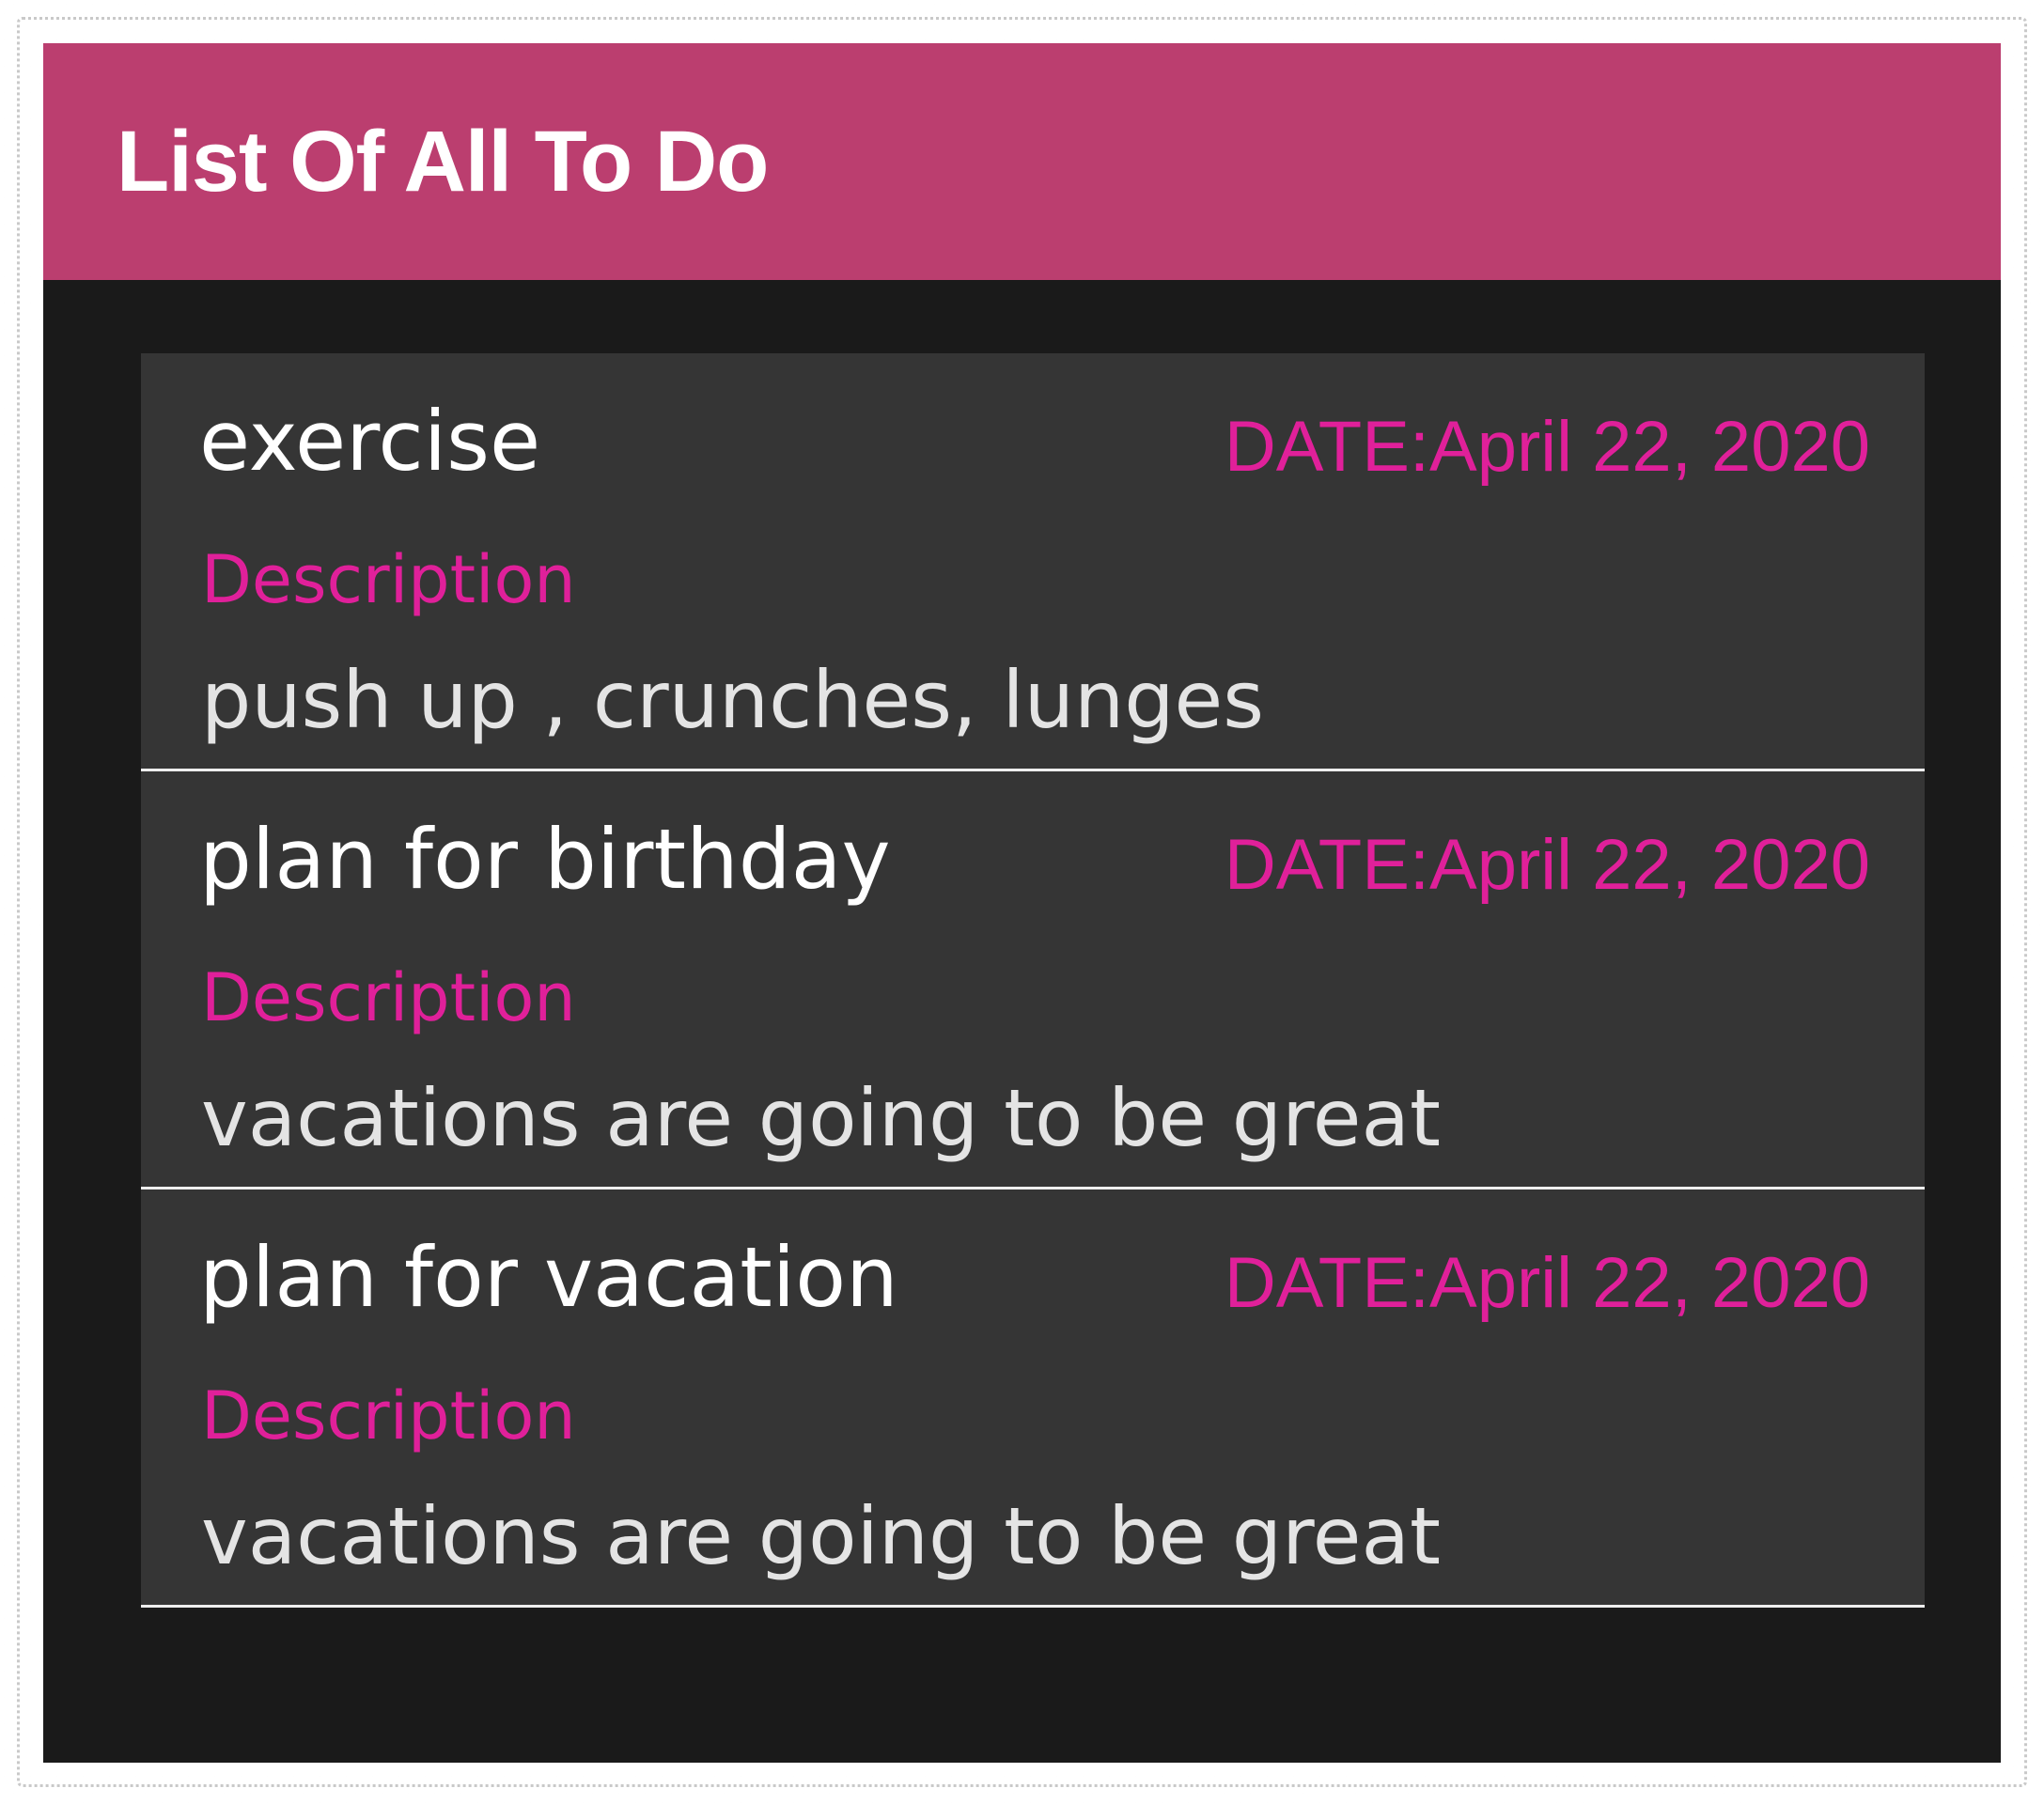 Image resolution: width=2044 pixels, height=1804 pixels. I want to click on todo-title: plan for vacation, so click(548, 1277).